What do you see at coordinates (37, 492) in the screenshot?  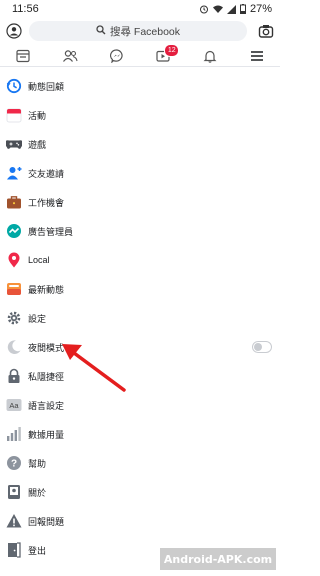 I see `menu-item-label: 關於` at bounding box center [37, 492].